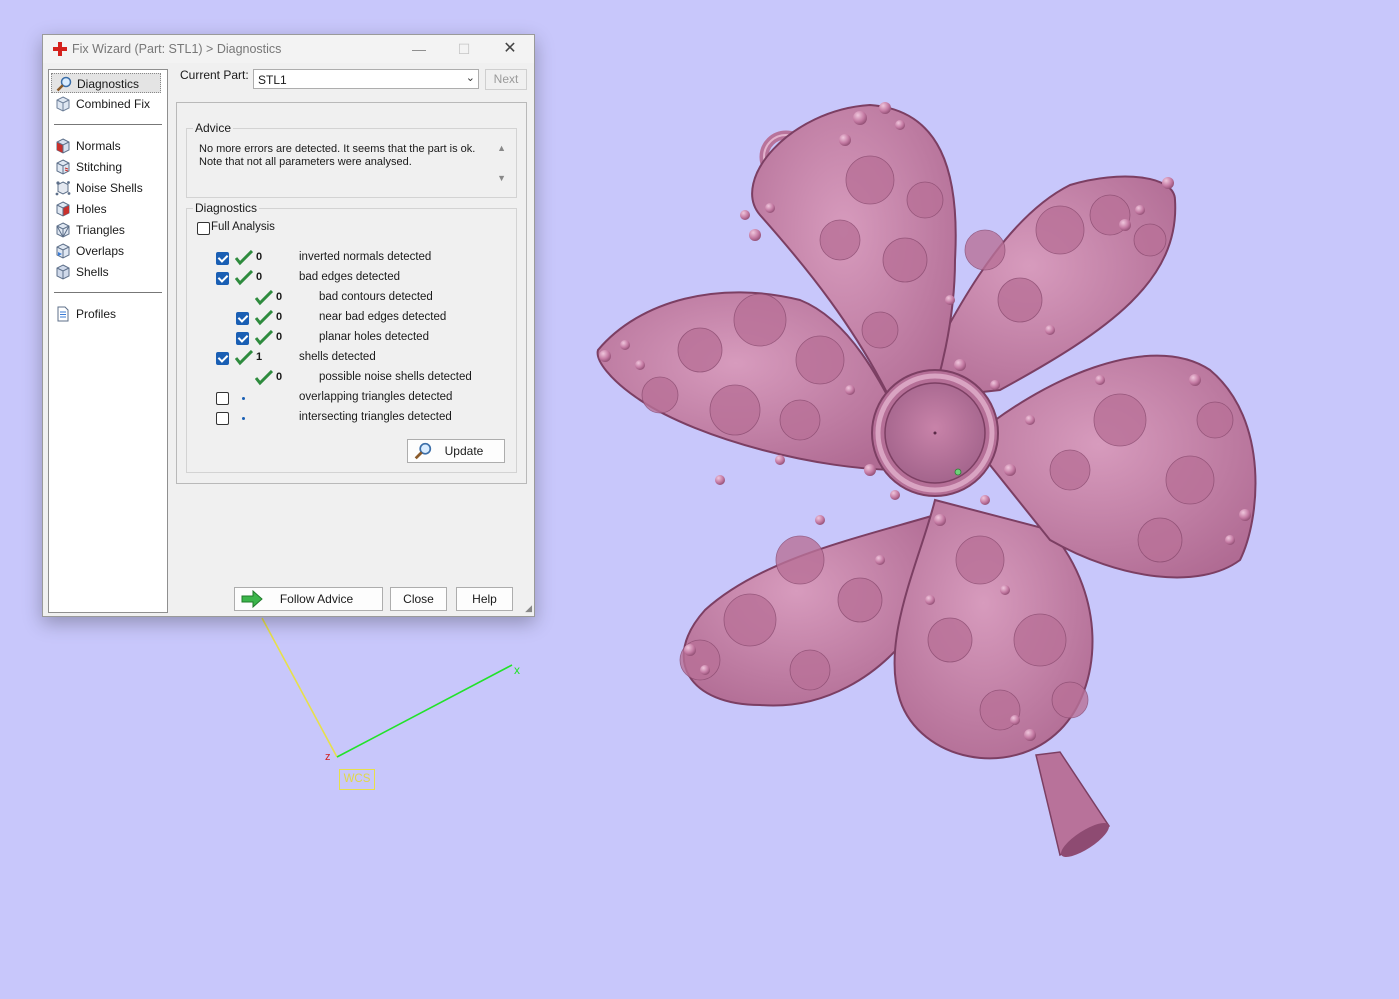  What do you see at coordinates (213, 128) in the screenshot?
I see `advice-title: Advice` at bounding box center [213, 128].